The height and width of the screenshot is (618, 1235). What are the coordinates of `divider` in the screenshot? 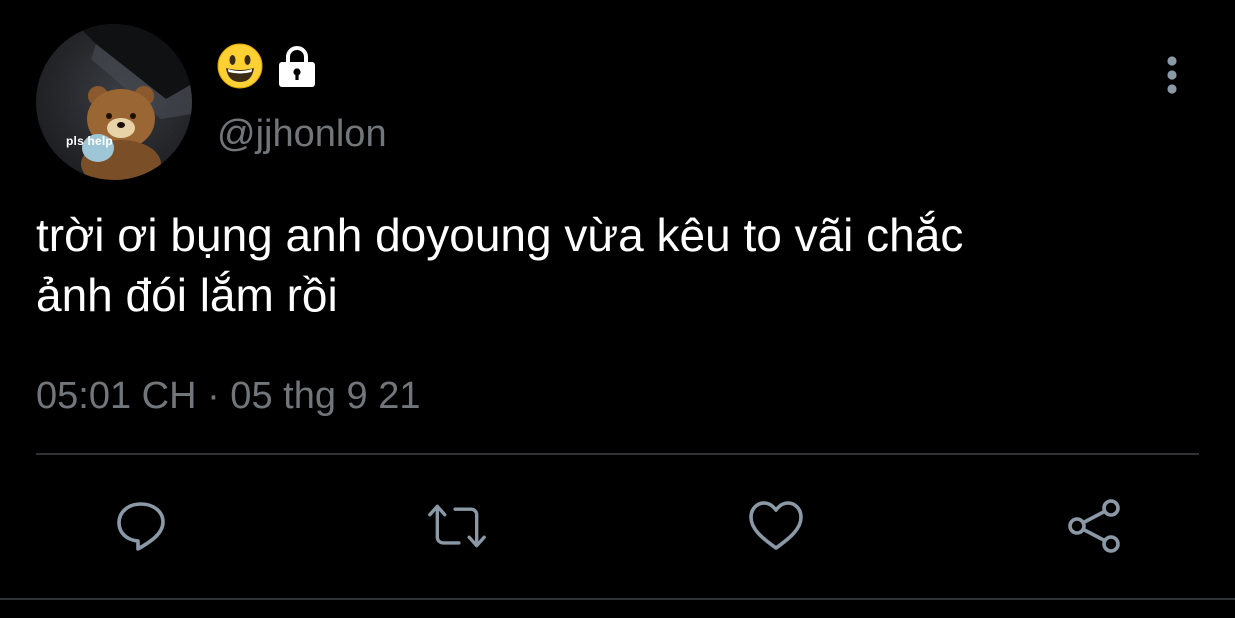 It's located at (617, 454).